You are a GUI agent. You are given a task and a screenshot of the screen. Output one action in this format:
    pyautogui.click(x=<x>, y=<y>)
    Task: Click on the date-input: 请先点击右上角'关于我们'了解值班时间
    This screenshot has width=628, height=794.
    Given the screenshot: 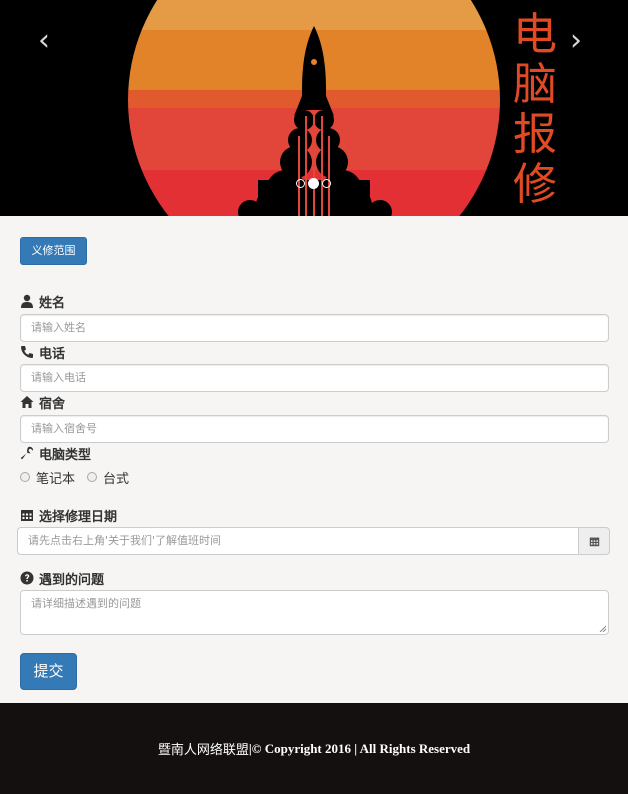 What is the action you would take?
    pyautogui.click(x=298, y=541)
    